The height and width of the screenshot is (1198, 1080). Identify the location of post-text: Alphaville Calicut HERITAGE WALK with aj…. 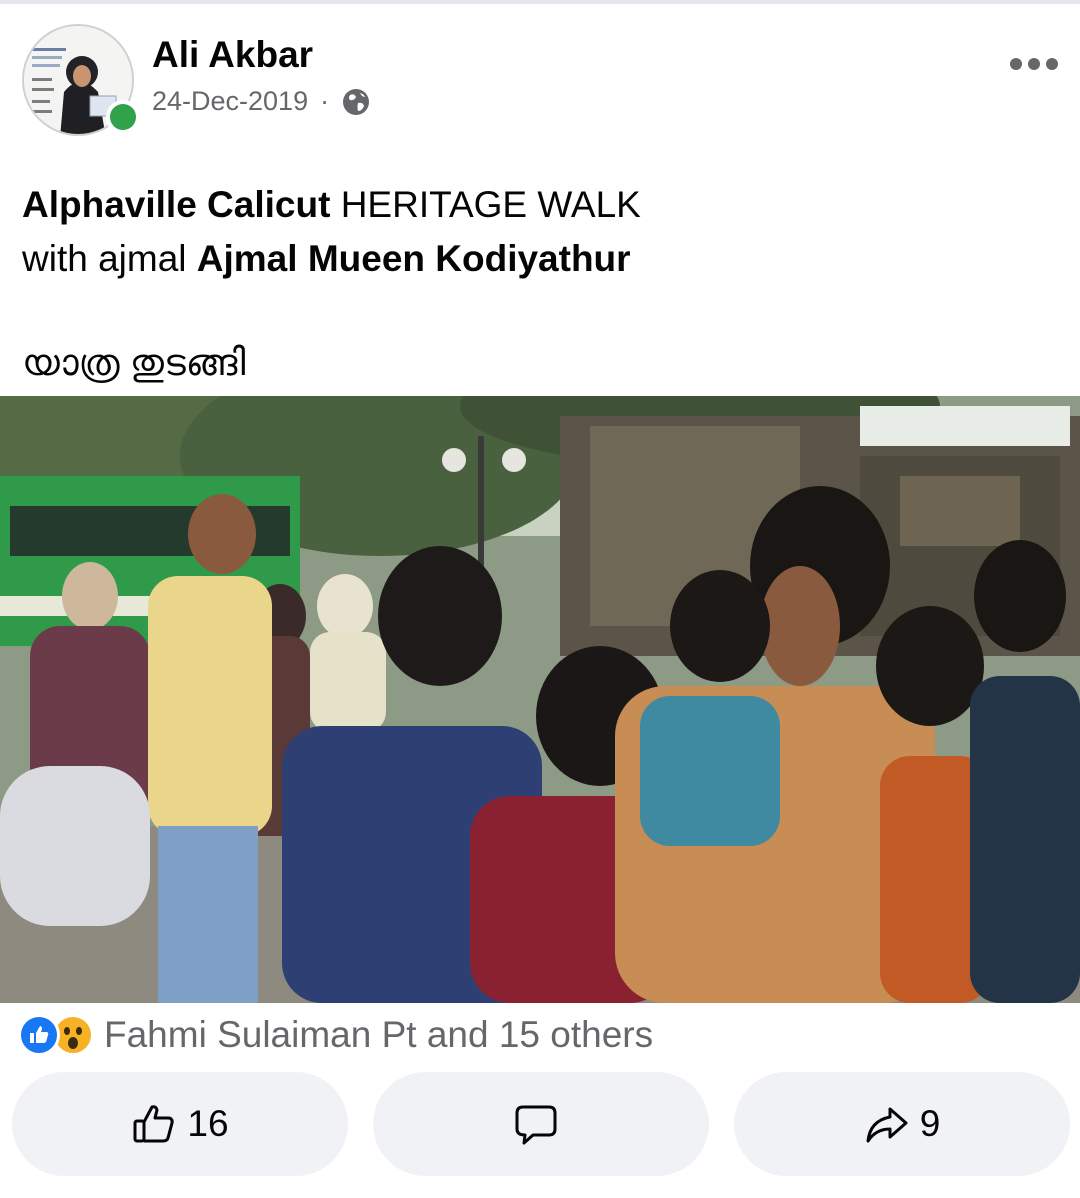
(542, 232).